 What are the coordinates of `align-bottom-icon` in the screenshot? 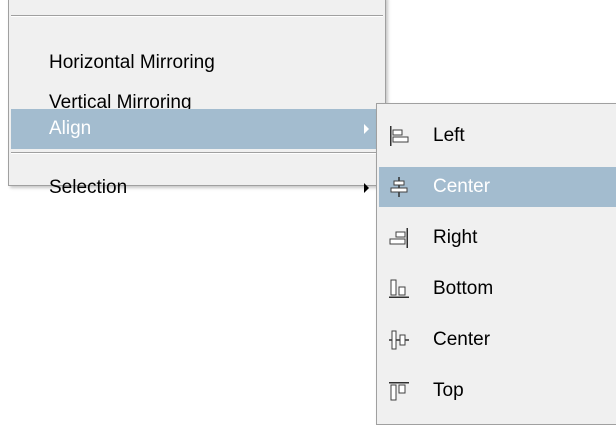 It's located at (399, 289).